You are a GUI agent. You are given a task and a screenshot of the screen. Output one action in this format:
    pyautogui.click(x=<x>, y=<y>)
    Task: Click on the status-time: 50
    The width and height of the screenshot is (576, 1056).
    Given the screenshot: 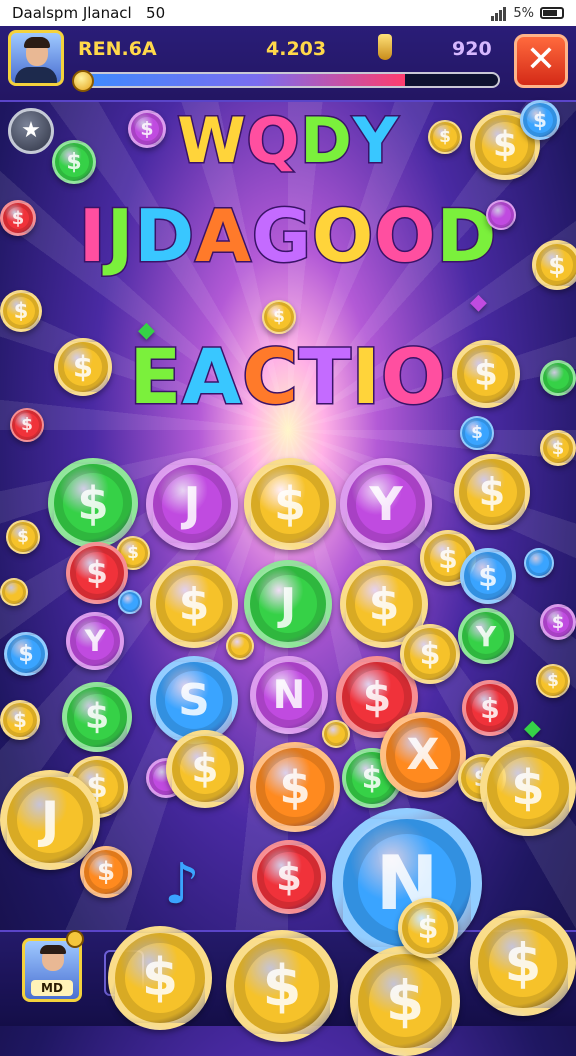 What is the action you would take?
    pyautogui.click(x=156, y=13)
    